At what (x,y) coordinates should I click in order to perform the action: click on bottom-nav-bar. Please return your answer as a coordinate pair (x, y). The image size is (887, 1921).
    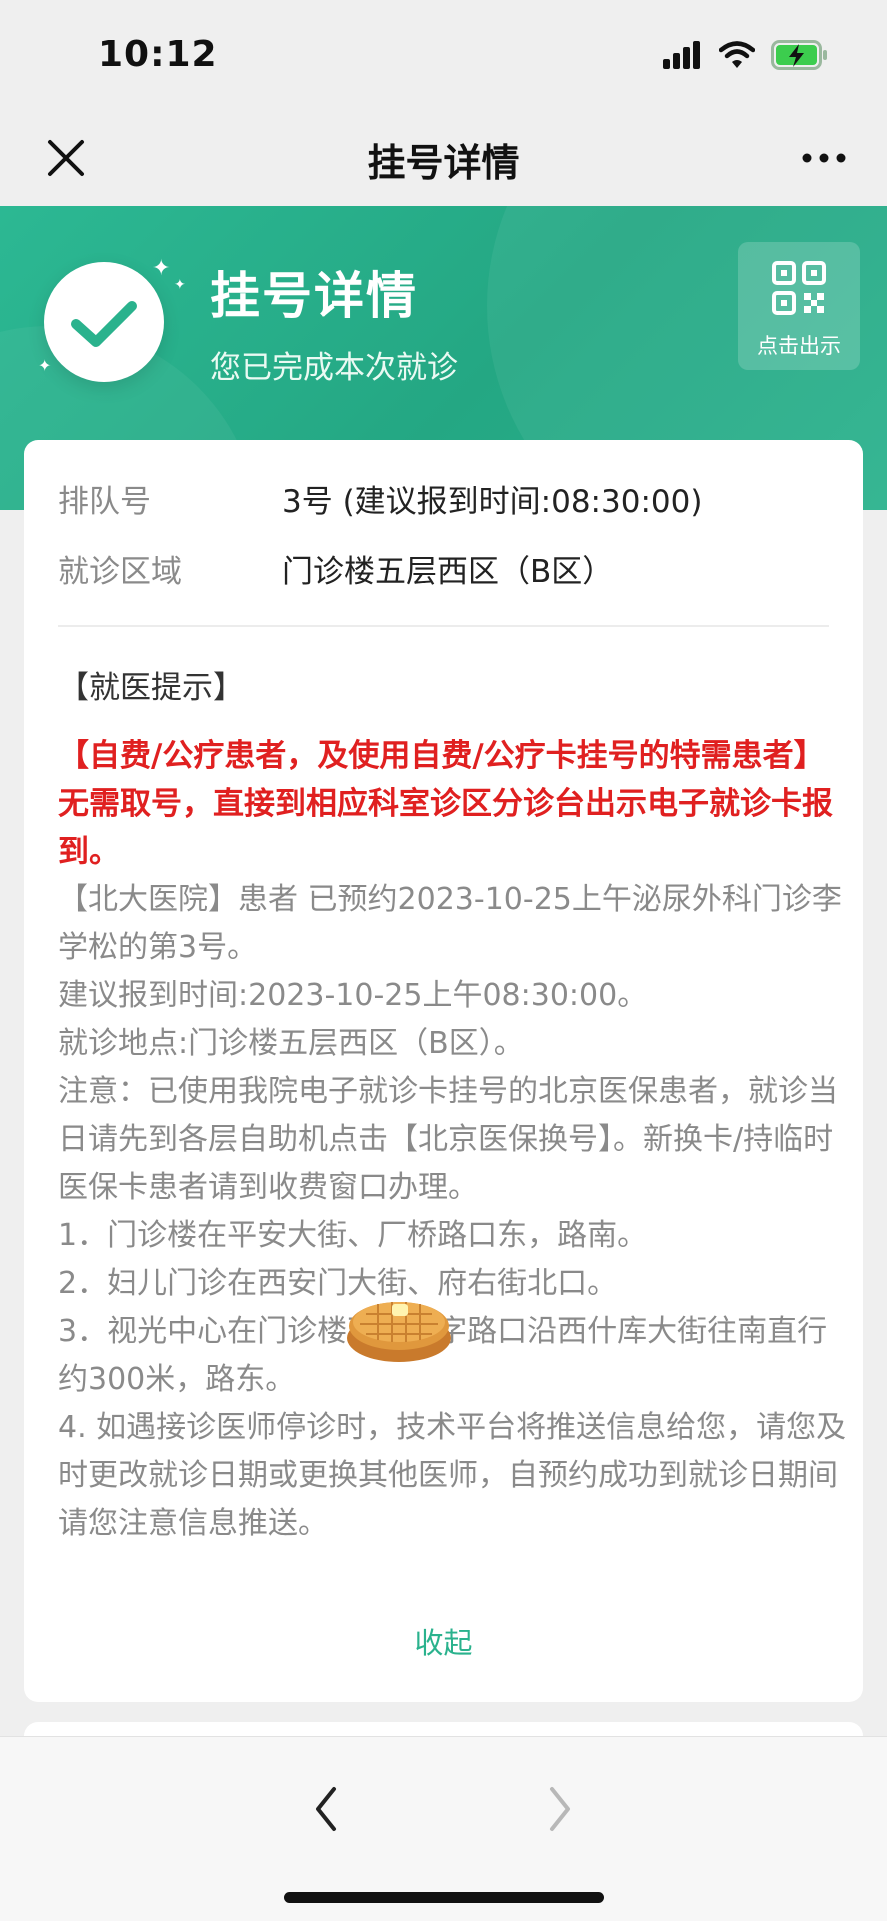
    Looking at the image, I should click on (443, 1828).